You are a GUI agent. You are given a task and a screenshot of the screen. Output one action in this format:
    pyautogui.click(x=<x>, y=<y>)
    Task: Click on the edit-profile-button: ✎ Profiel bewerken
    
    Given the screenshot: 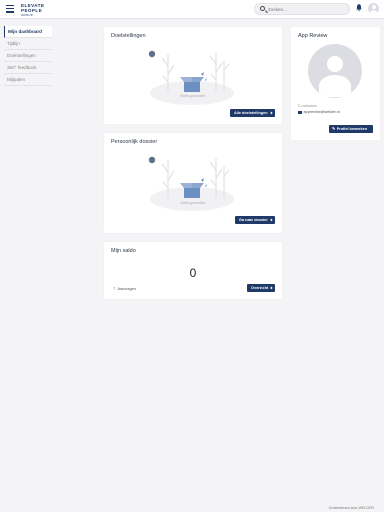 What is the action you would take?
    pyautogui.click(x=351, y=129)
    